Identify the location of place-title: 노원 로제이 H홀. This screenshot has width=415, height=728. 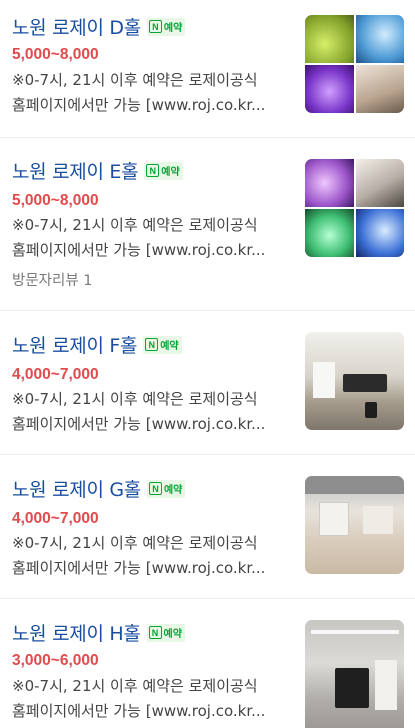
(76, 632).